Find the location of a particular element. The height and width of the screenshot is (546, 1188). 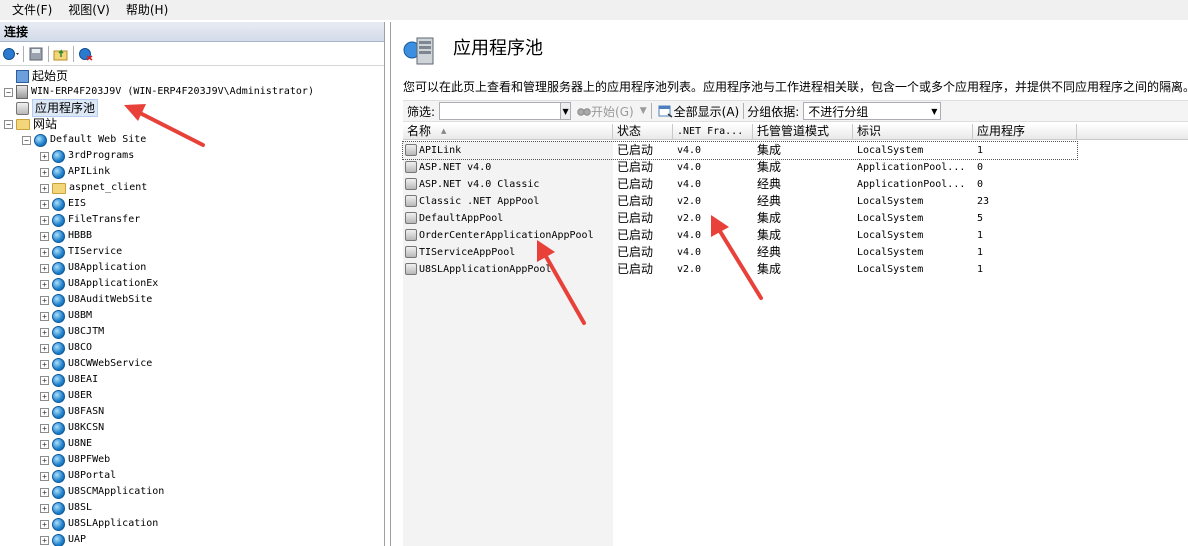

tree-item: + U8ApplicationEx is located at coordinates (99, 284).